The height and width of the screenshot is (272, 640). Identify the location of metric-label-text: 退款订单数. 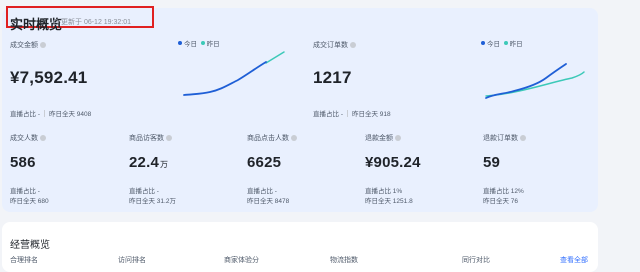
(500, 138).